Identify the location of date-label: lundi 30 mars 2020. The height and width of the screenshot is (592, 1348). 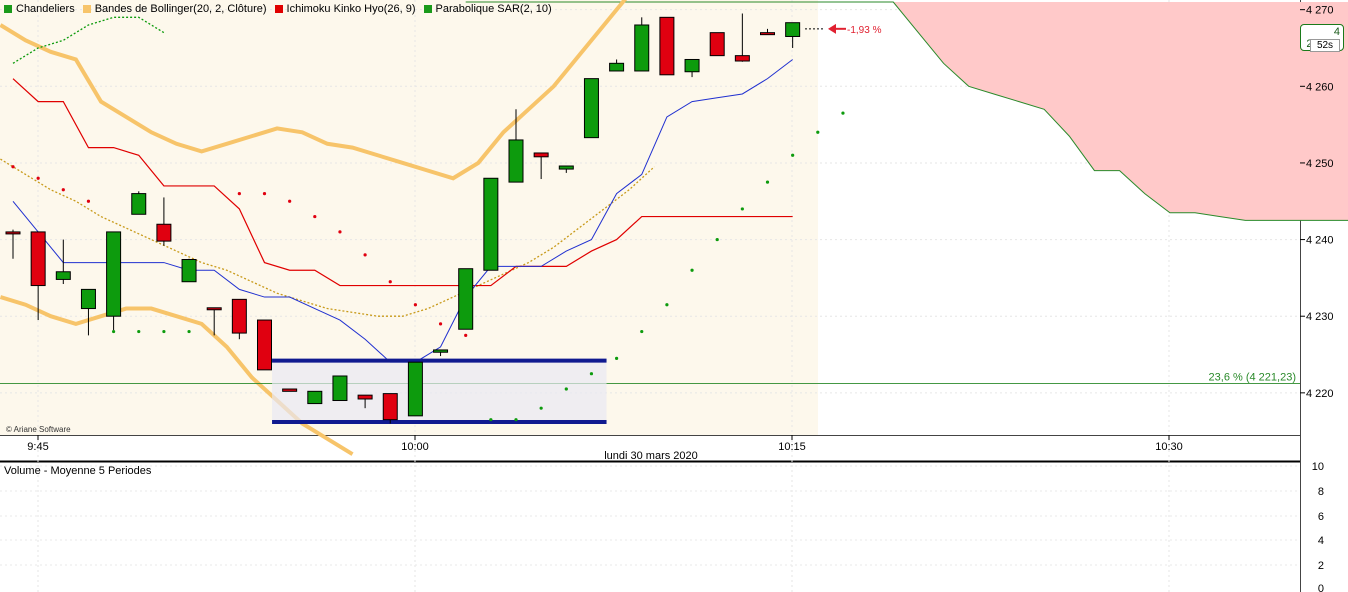
(651, 456).